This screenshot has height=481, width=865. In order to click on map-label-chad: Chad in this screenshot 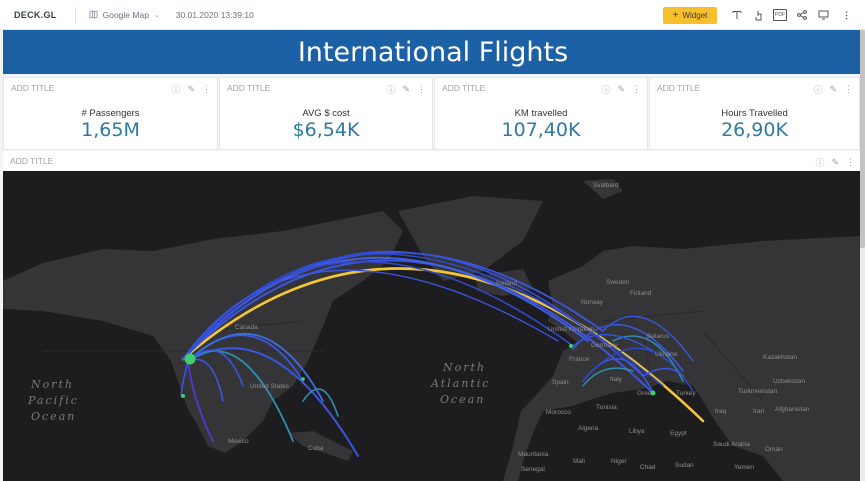, I will do `click(648, 467)`.